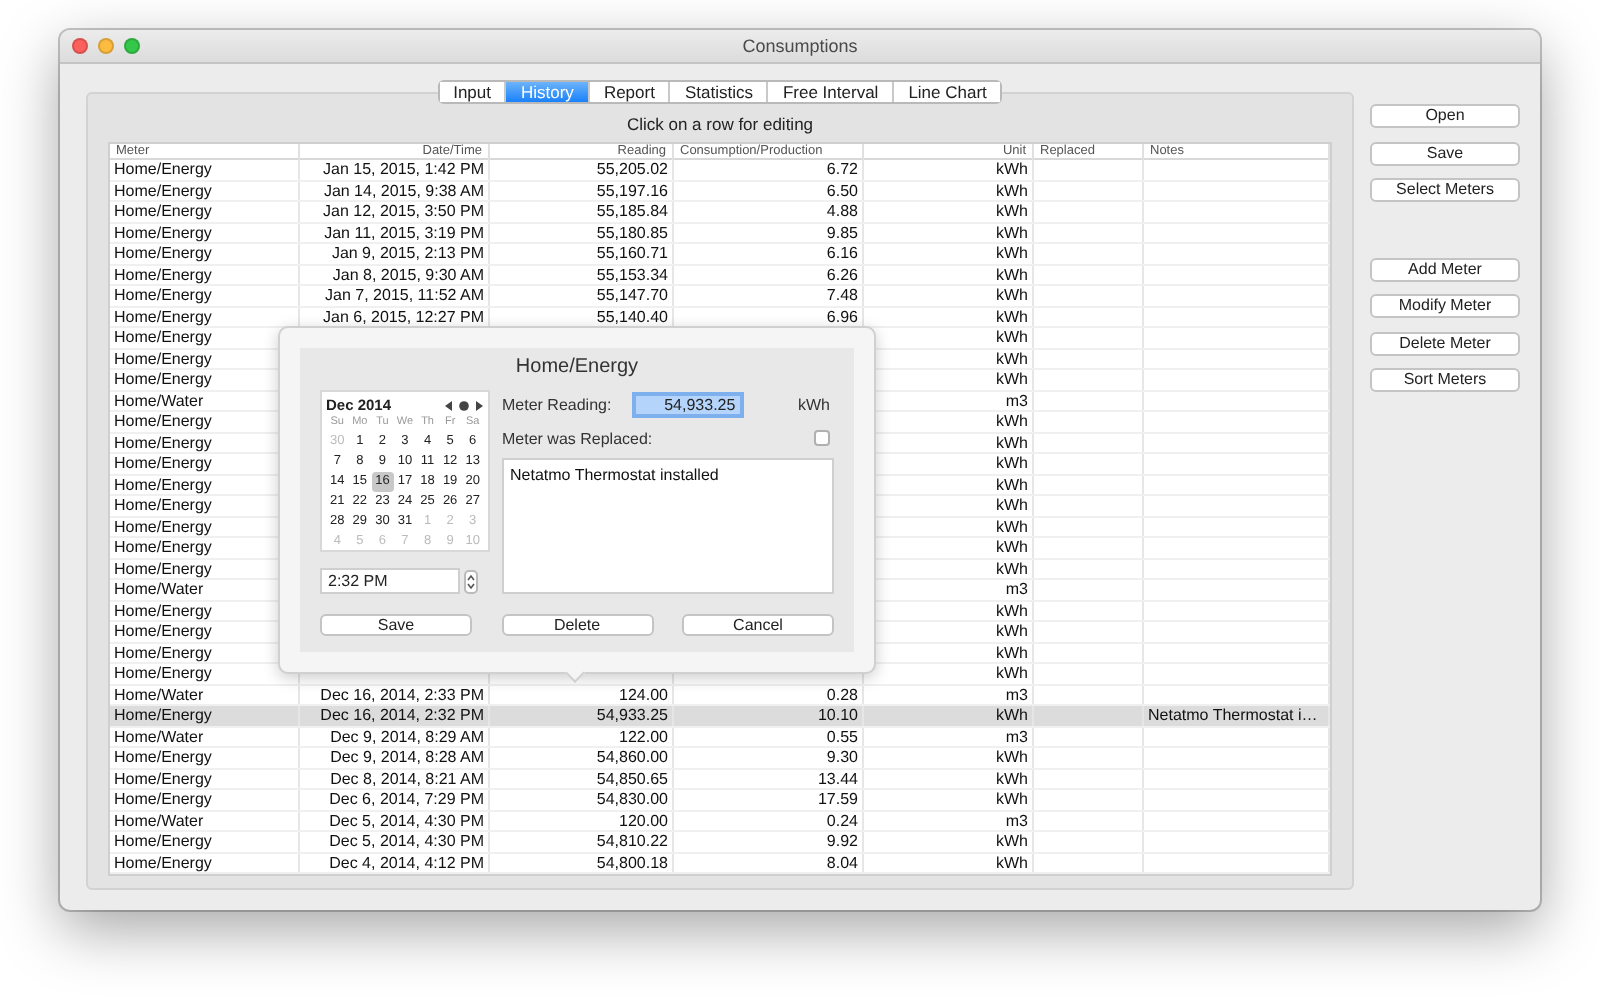  What do you see at coordinates (395, 778) in the screenshot?
I see `table-cell: Dec 8, 2014, 8:21 AM` at bounding box center [395, 778].